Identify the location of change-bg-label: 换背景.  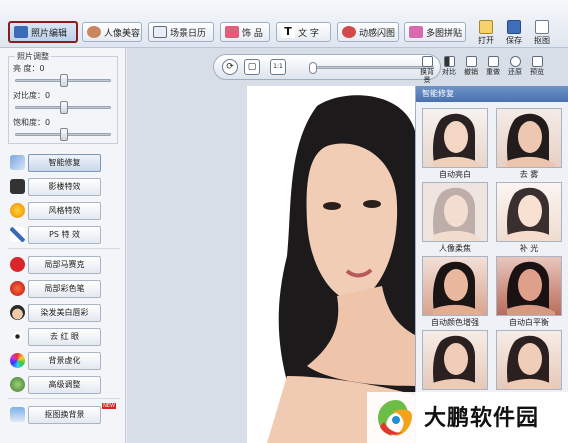
(427, 76).